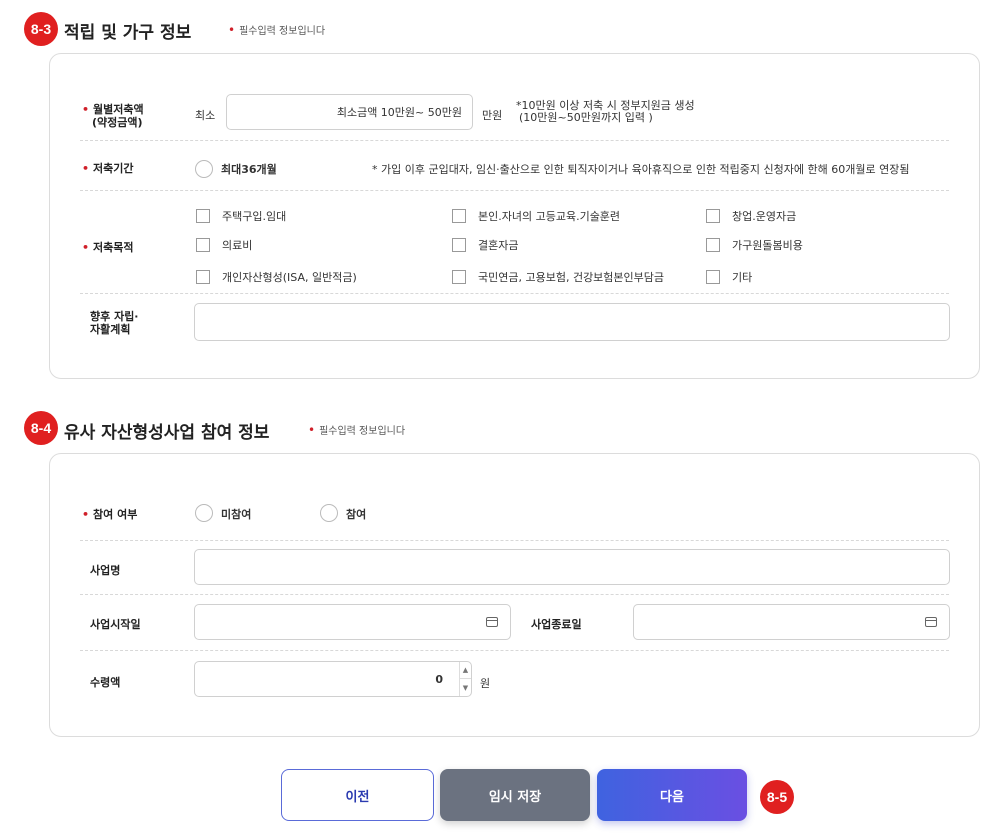 The height and width of the screenshot is (835, 999). I want to click on purpose-checkbox-startup, so click(713, 216).